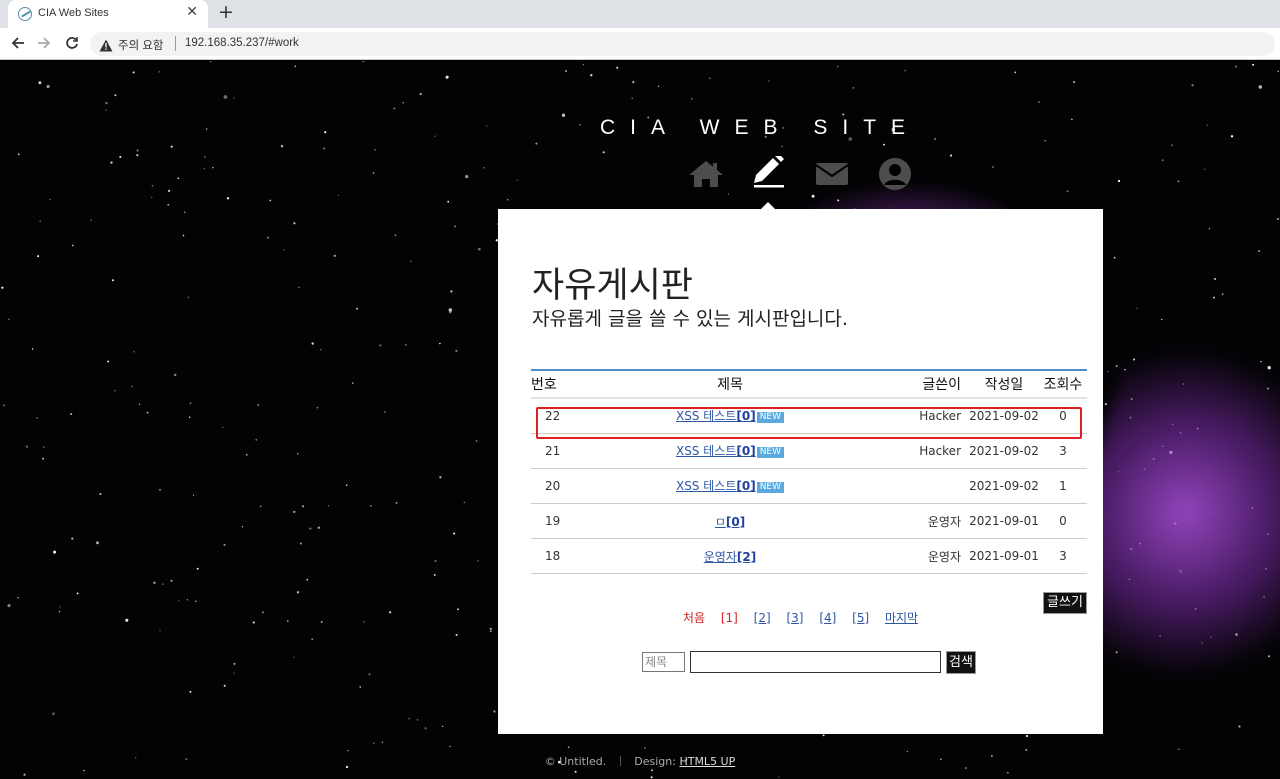 This screenshot has width=1280, height=779. Describe the element at coordinates (192, 12) in the screenshot. I see `close-tab-icon: ✕` at that location.